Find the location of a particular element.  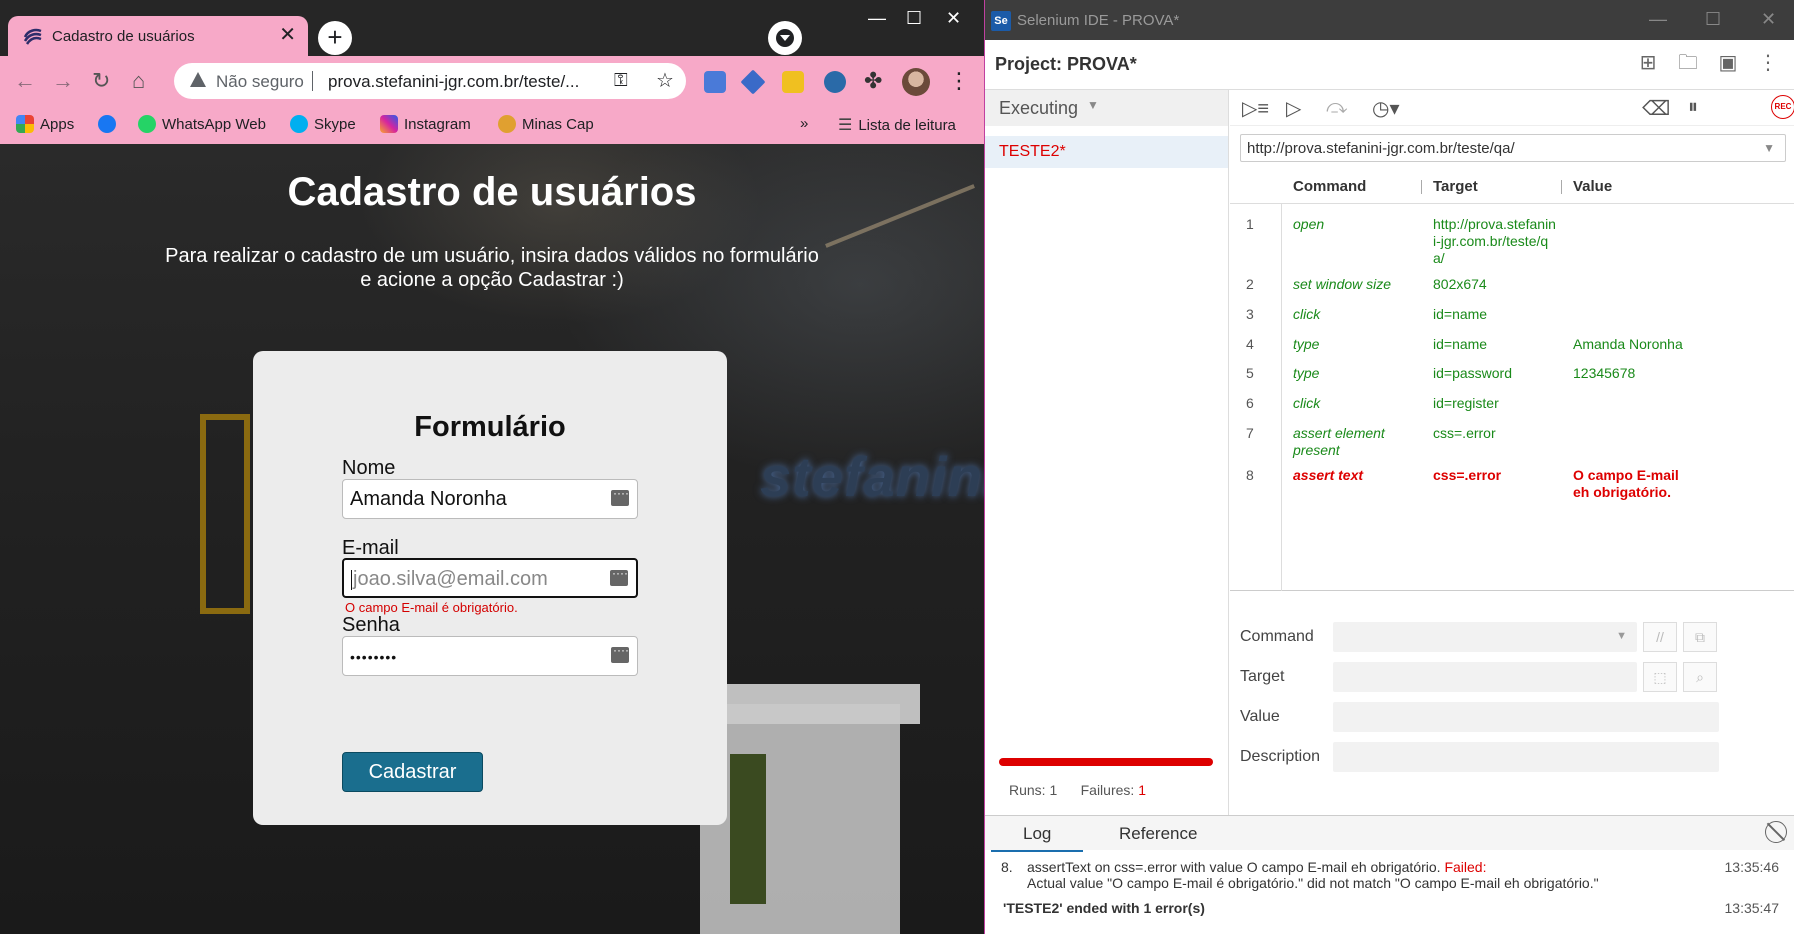

password-label: Senha is located at coordinates (371, 625).